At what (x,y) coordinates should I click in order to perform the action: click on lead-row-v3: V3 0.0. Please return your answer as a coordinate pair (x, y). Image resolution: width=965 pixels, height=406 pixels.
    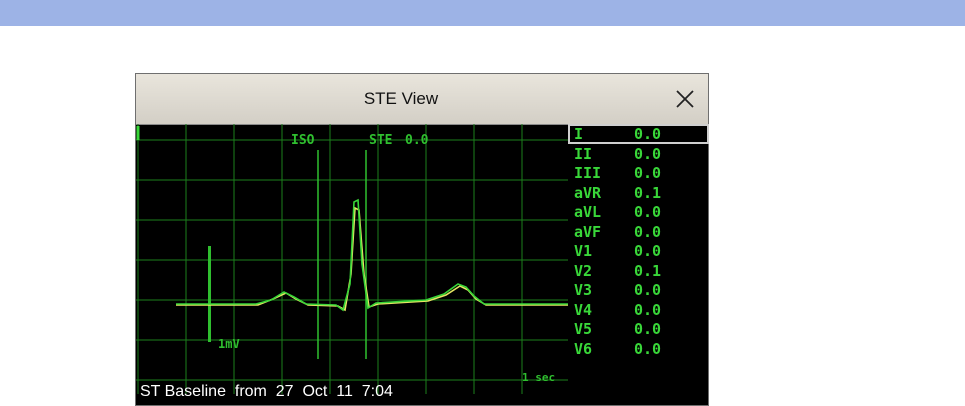
    Looking at the image, I should click on (638, 290).